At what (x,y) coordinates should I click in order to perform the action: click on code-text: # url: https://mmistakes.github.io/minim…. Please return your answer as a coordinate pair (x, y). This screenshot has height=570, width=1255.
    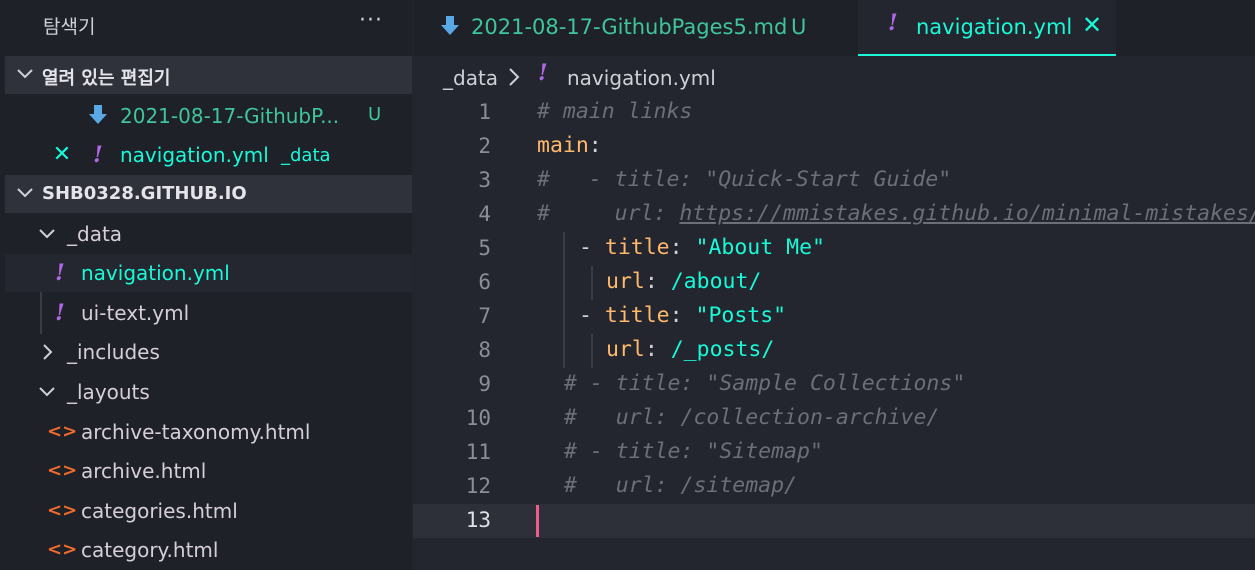
    Looking at the image, I should click on (896, 213).